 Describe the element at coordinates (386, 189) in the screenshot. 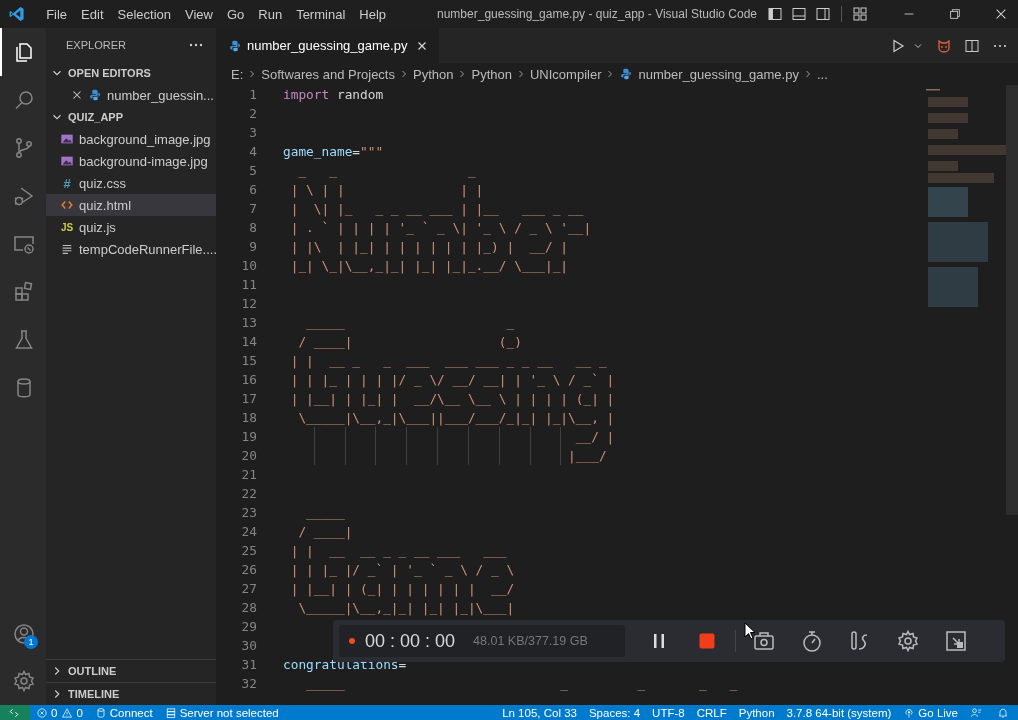

I see `code-line: | \ | | | |` at that location.